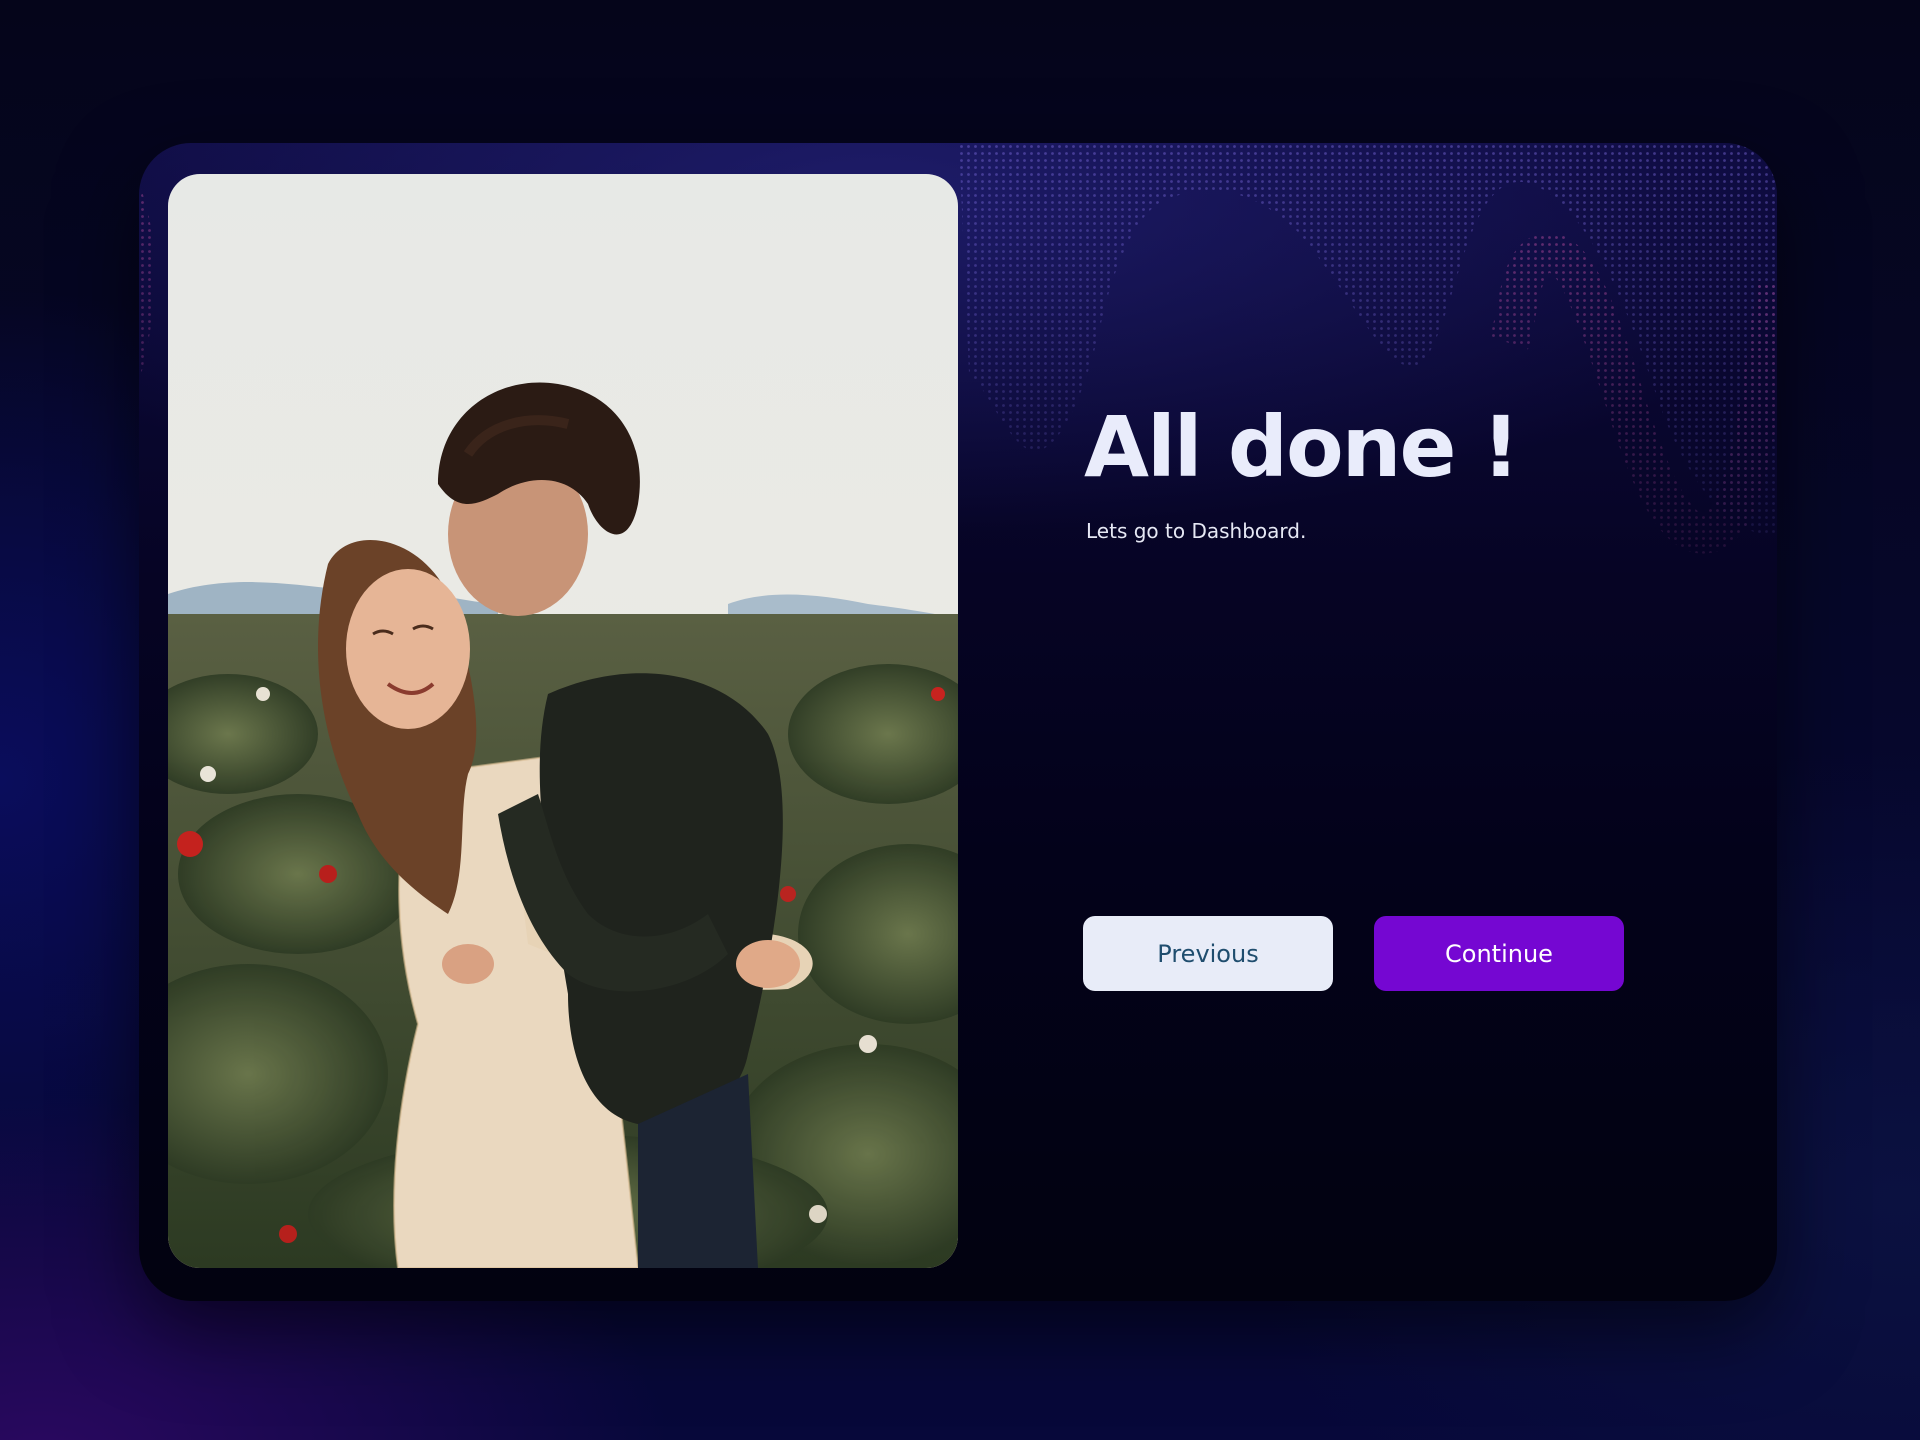 The image size is (1920, 1440). What do you see at coordinates (1302, 447) in the screenshot?
I see `completion-title: All done !` at bounding box center [1302, 447].